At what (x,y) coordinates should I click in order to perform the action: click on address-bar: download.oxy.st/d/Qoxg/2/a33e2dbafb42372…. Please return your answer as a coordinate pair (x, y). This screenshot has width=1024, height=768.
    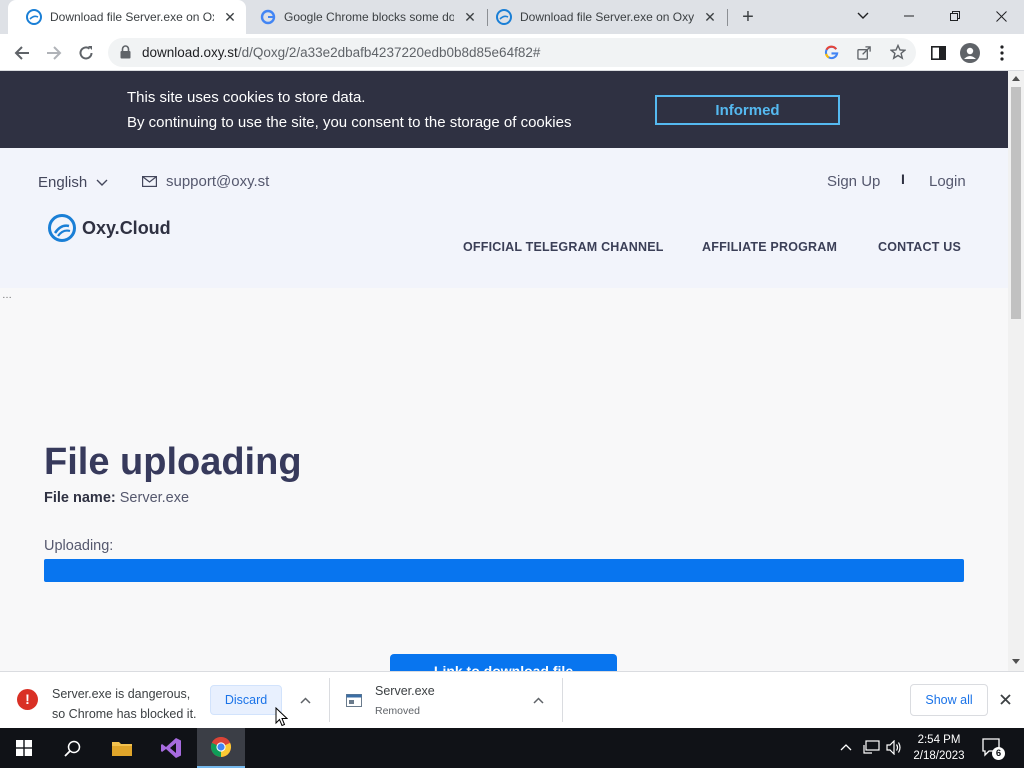
    Looking at the image, I should click on (512, 52).